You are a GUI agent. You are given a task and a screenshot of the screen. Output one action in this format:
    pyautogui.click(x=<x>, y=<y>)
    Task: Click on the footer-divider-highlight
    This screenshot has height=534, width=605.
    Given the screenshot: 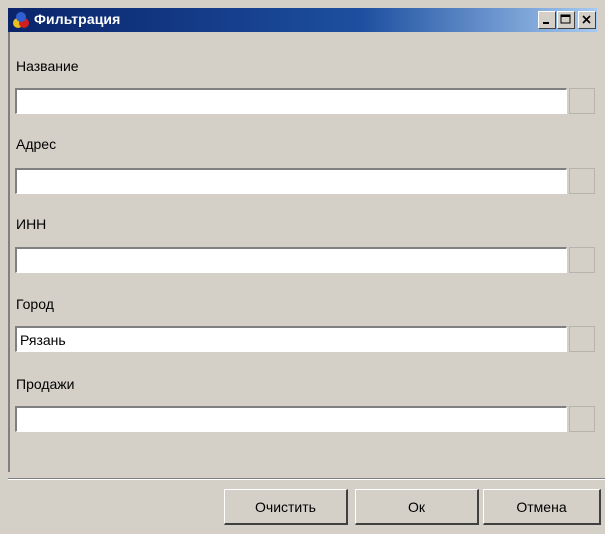 What is the action you would take?
    pyautogui.click(x=306, y=479)
    